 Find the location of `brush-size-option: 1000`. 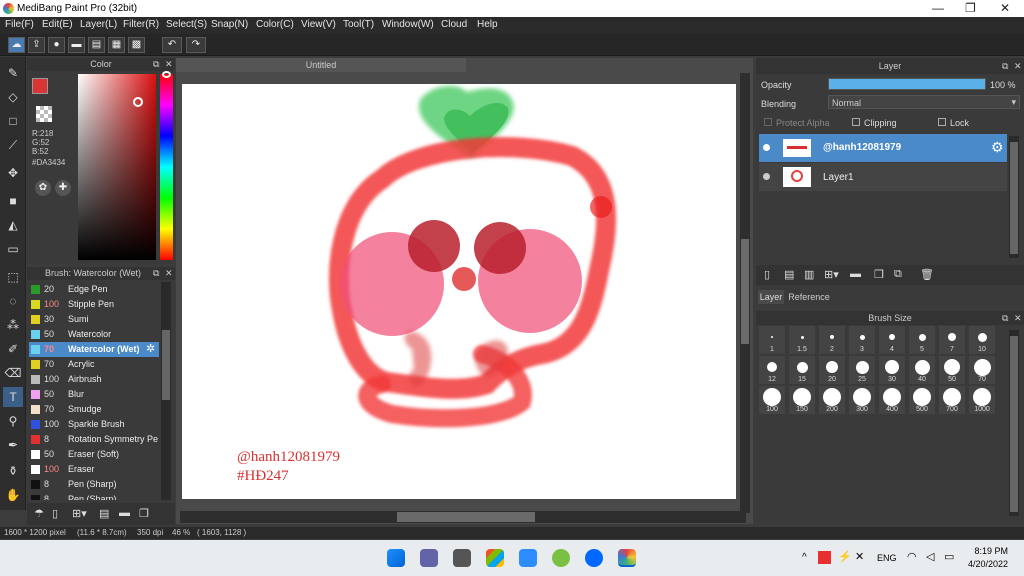

brush-size-option: 1000 is located at coordinates (982, 400).